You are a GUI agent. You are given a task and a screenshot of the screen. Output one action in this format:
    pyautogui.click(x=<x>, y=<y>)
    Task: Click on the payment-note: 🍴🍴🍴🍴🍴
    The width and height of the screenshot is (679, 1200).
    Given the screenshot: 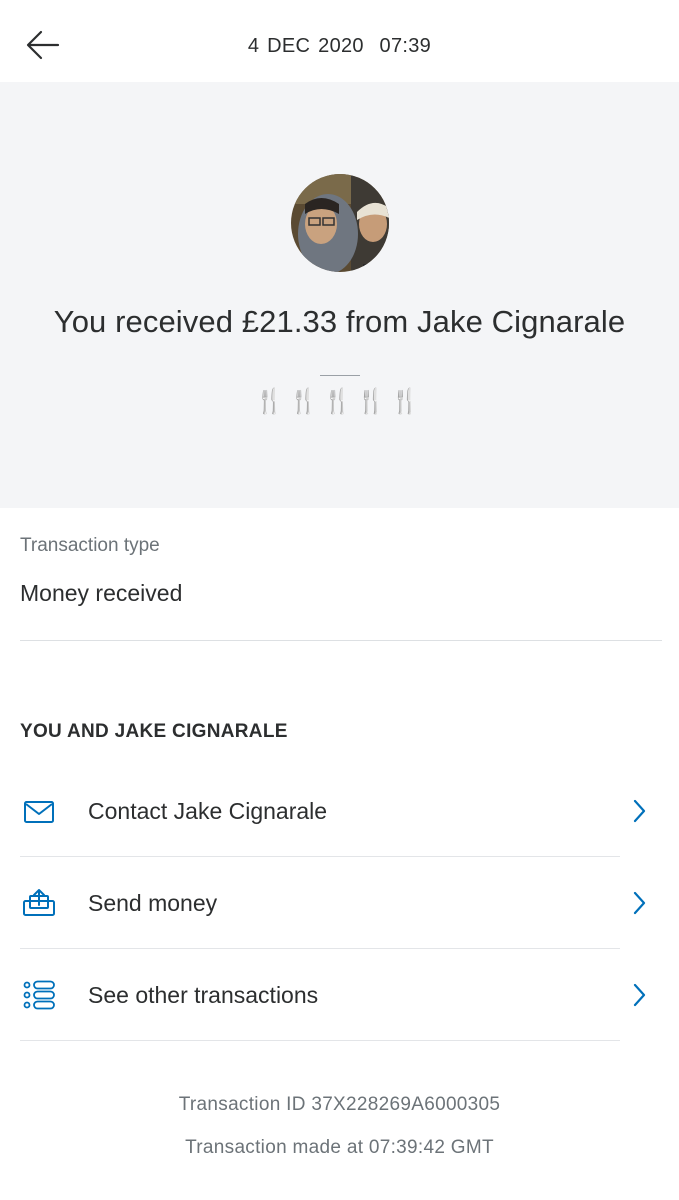 What is the action you would take?
    pyautogui.click(x=339, y=401)
    